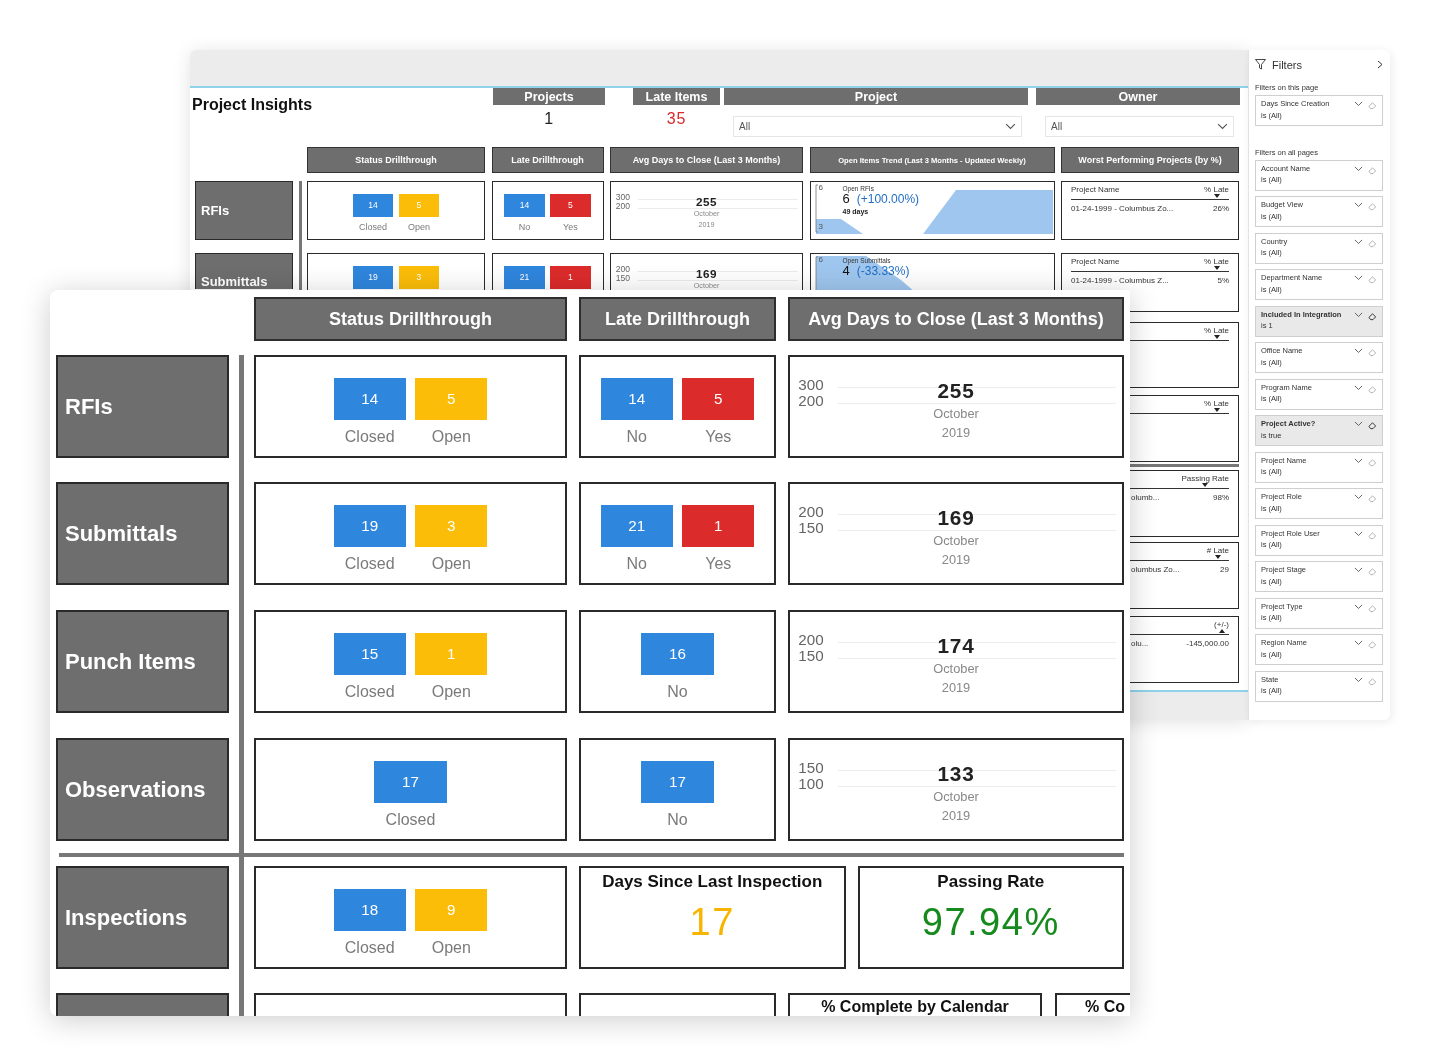  What do you see at coordinates (1207, 644) in the screenshot?
I see `table-cell: -145,000.00` at bounding box center [1207, 644].